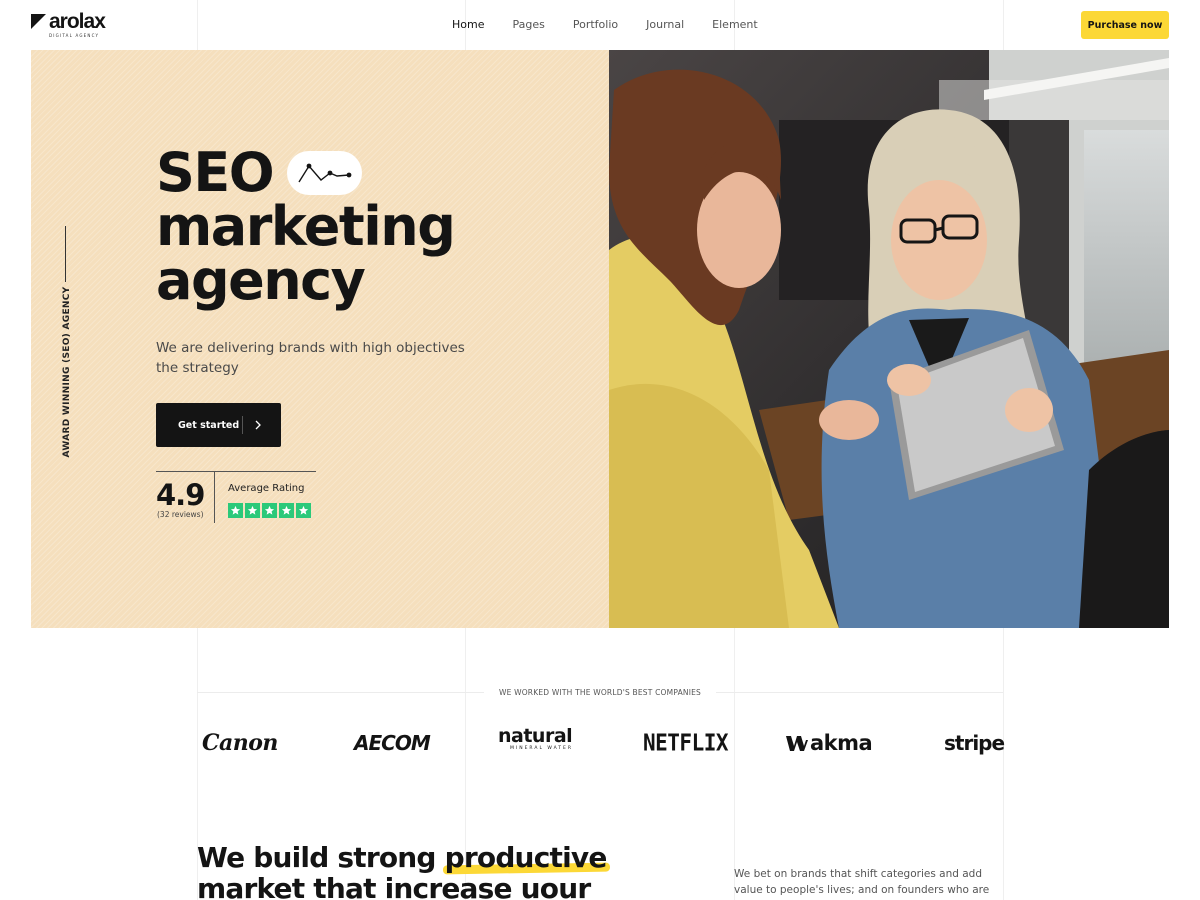 The width and height of the screenshot is (1200, 900). I want to click on logo-name: arolax, so click(77, 21).